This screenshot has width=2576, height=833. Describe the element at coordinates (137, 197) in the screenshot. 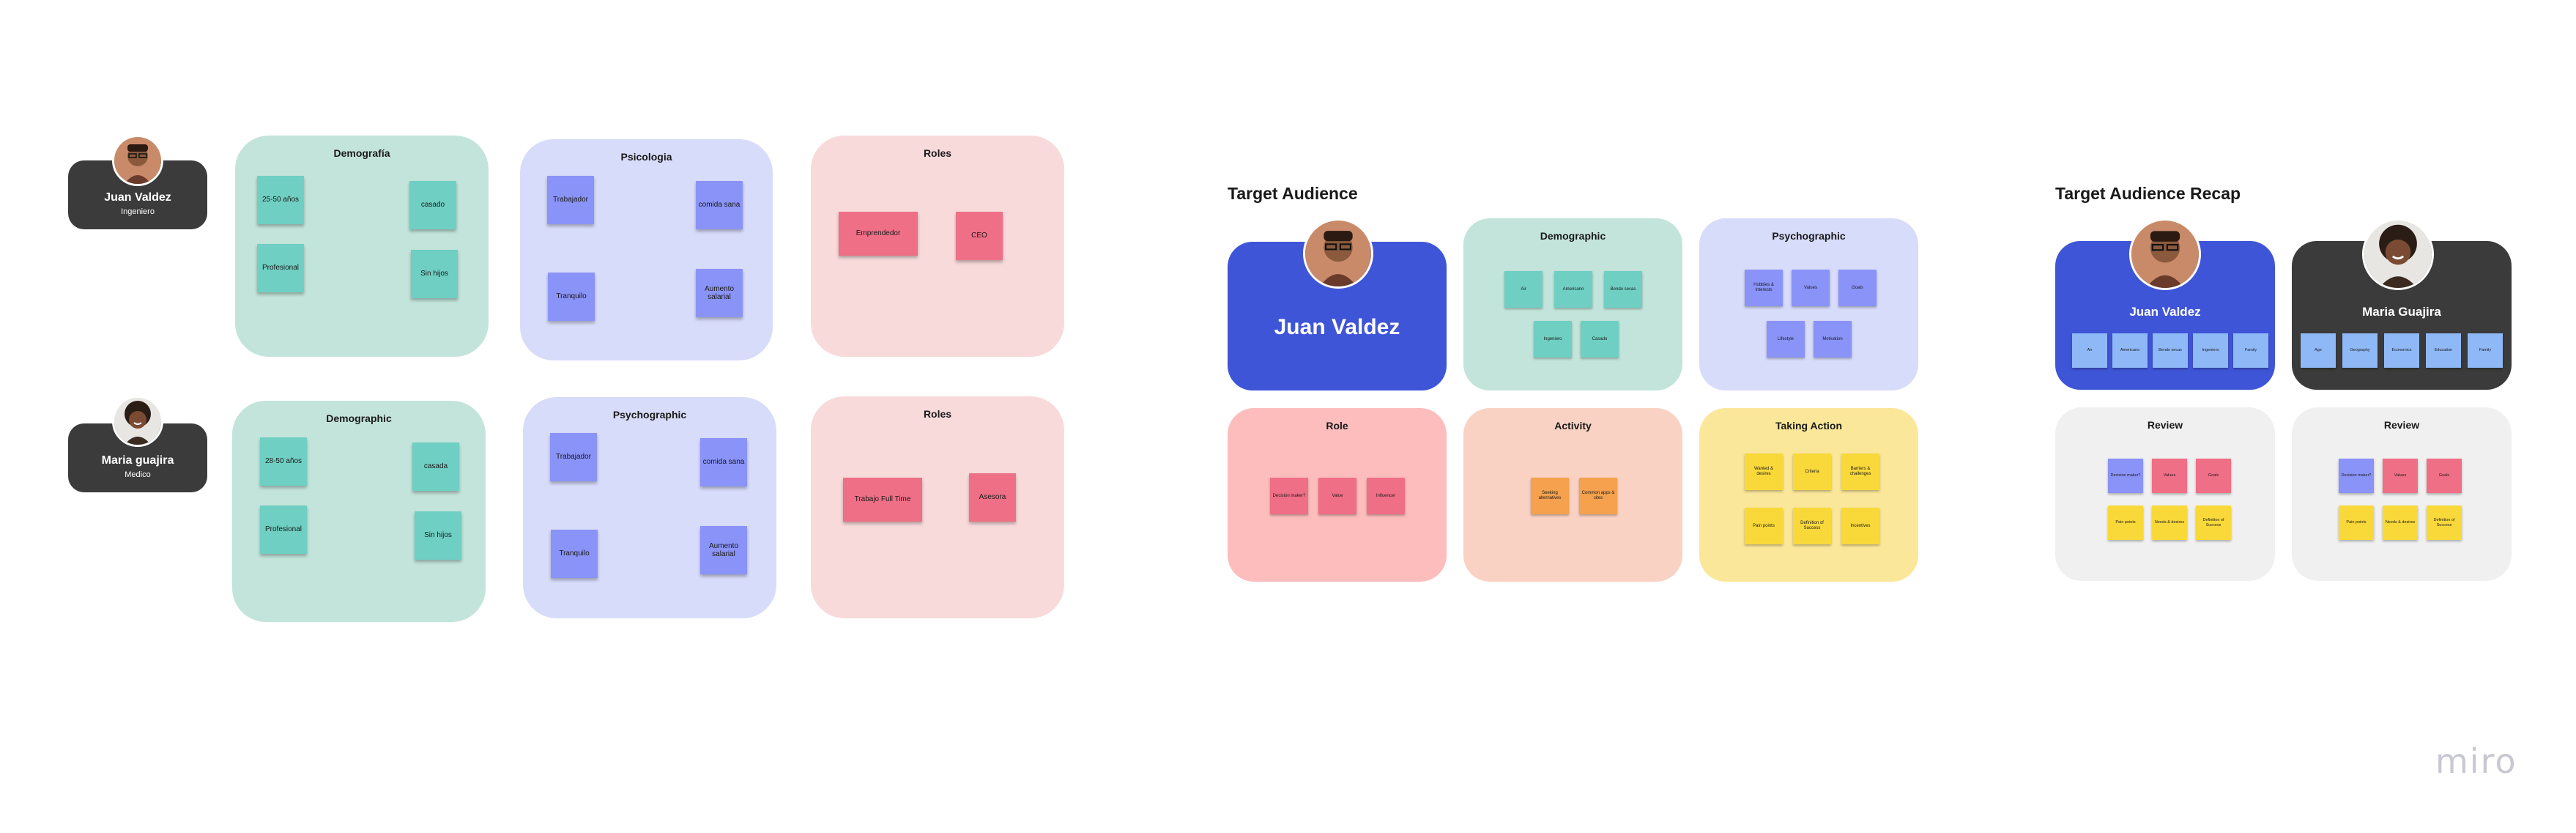

I see `persona-name: Juan Valdez` at that location.